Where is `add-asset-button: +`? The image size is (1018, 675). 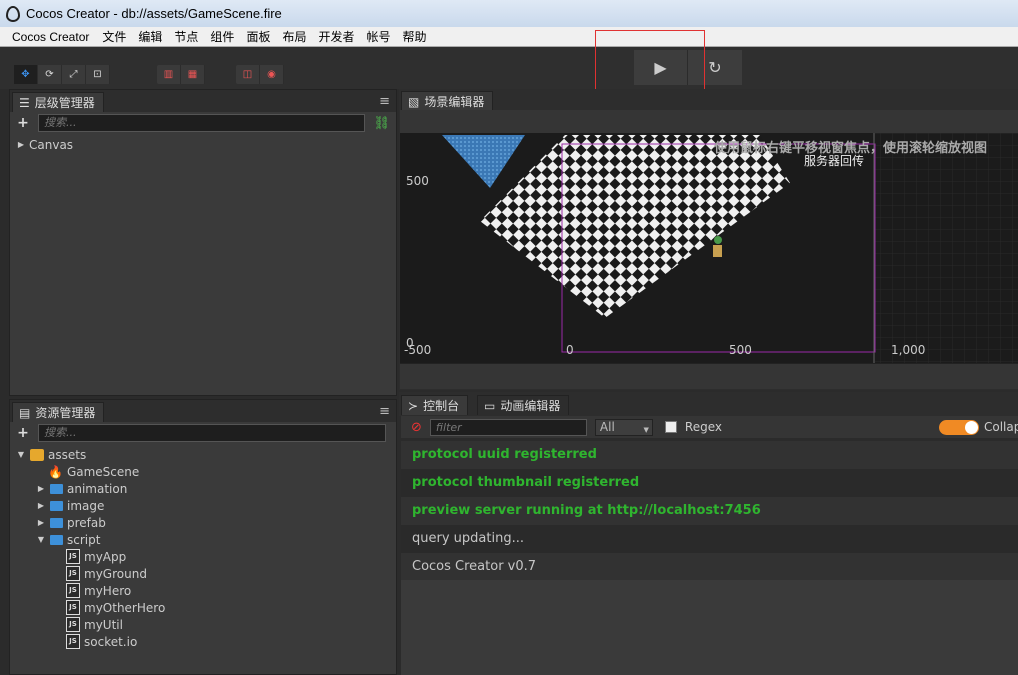 add-asset-button: + is located at coordinates (23, 433).